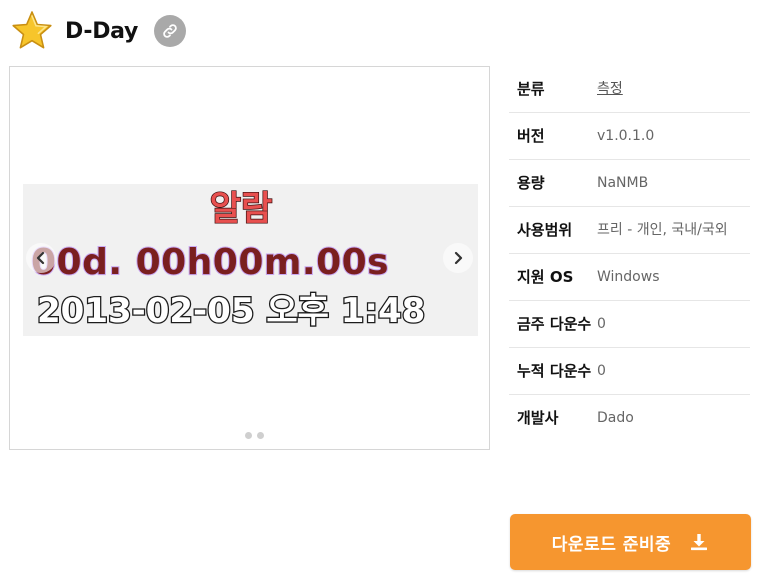  What do you see at coordinates (241, 209) in the screenshot?
I see `alarm-text: 알람` at bounding box center [241, 209].